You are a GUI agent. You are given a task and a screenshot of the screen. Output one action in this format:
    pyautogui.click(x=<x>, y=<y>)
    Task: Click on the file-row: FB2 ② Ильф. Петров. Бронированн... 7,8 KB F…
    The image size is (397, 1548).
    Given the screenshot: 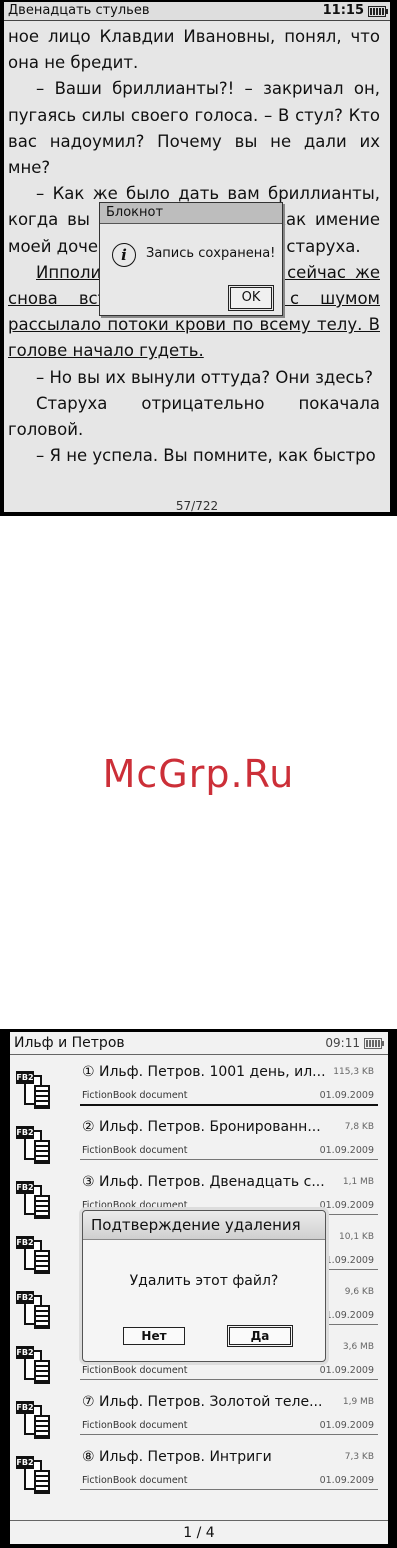 What is the action you would take?
    pyautogui.click(x=199, y=1141)
    